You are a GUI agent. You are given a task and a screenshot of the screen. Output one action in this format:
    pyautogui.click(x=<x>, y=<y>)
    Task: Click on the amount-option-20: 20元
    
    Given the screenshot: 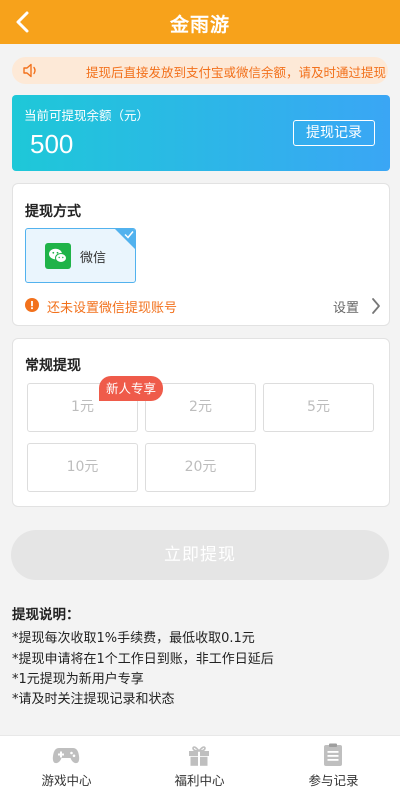 What is the action you would take?
    pyautogui.click(x=200, y=467)
    